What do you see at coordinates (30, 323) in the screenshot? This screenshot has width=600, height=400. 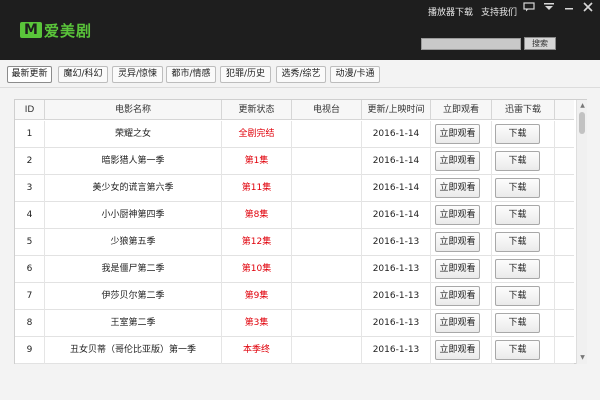 I see `cell-id: 8` at bounding box center [30, 323].